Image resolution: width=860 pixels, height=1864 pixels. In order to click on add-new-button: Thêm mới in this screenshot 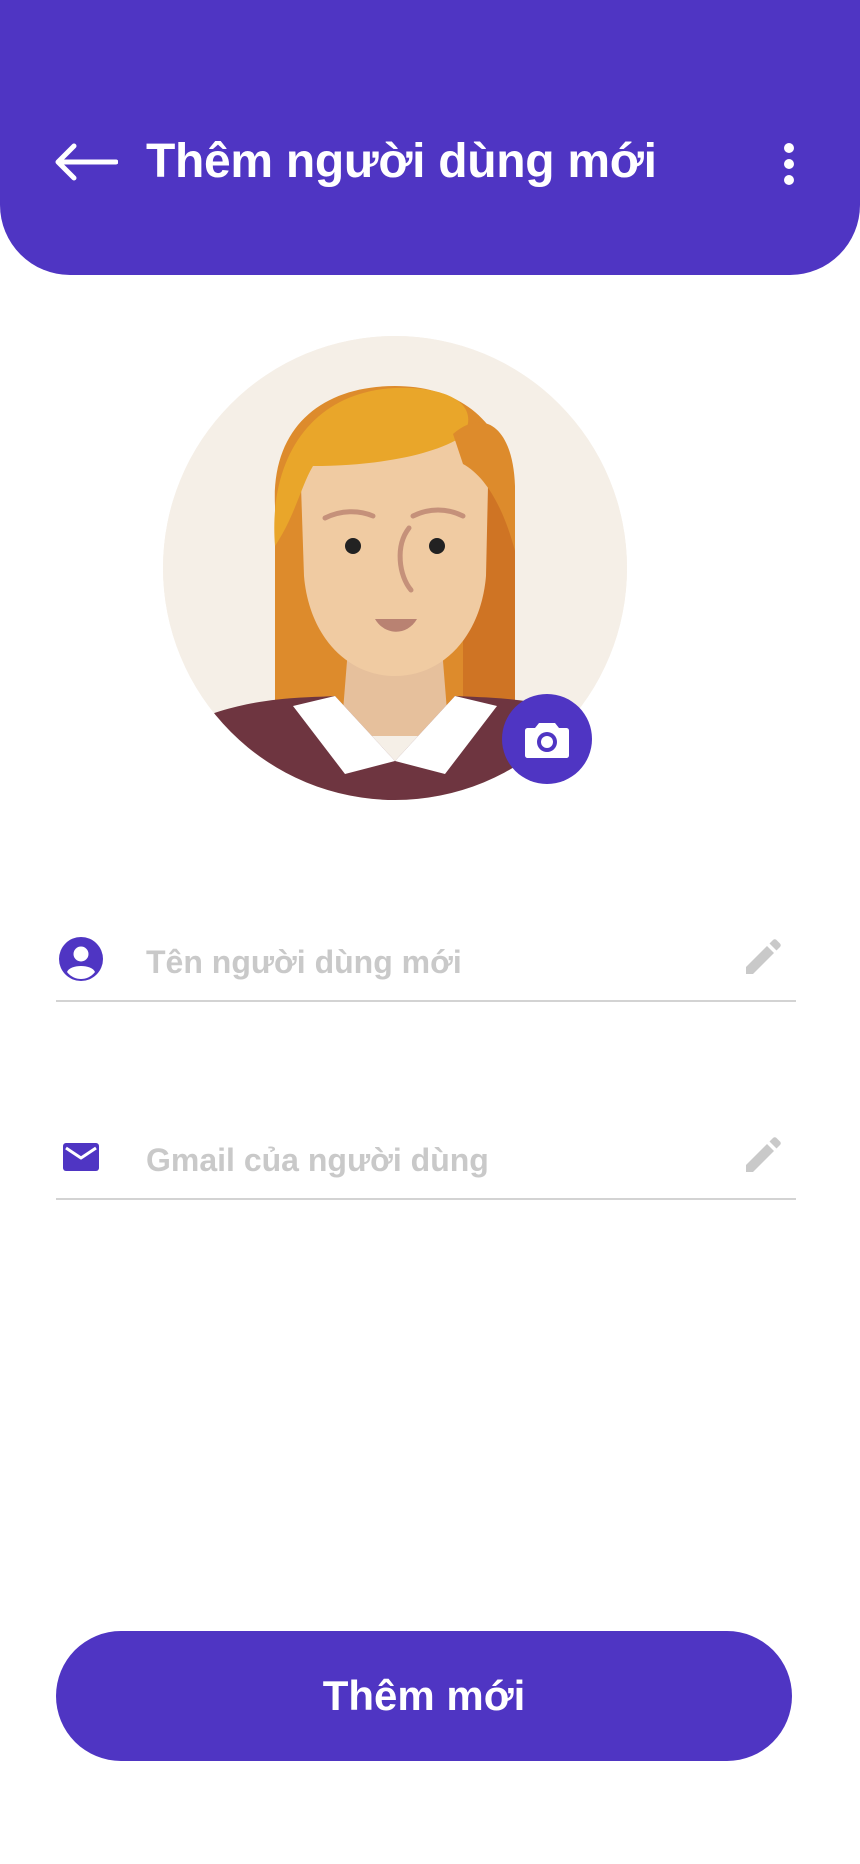, I will do `click(424, 1696)`.